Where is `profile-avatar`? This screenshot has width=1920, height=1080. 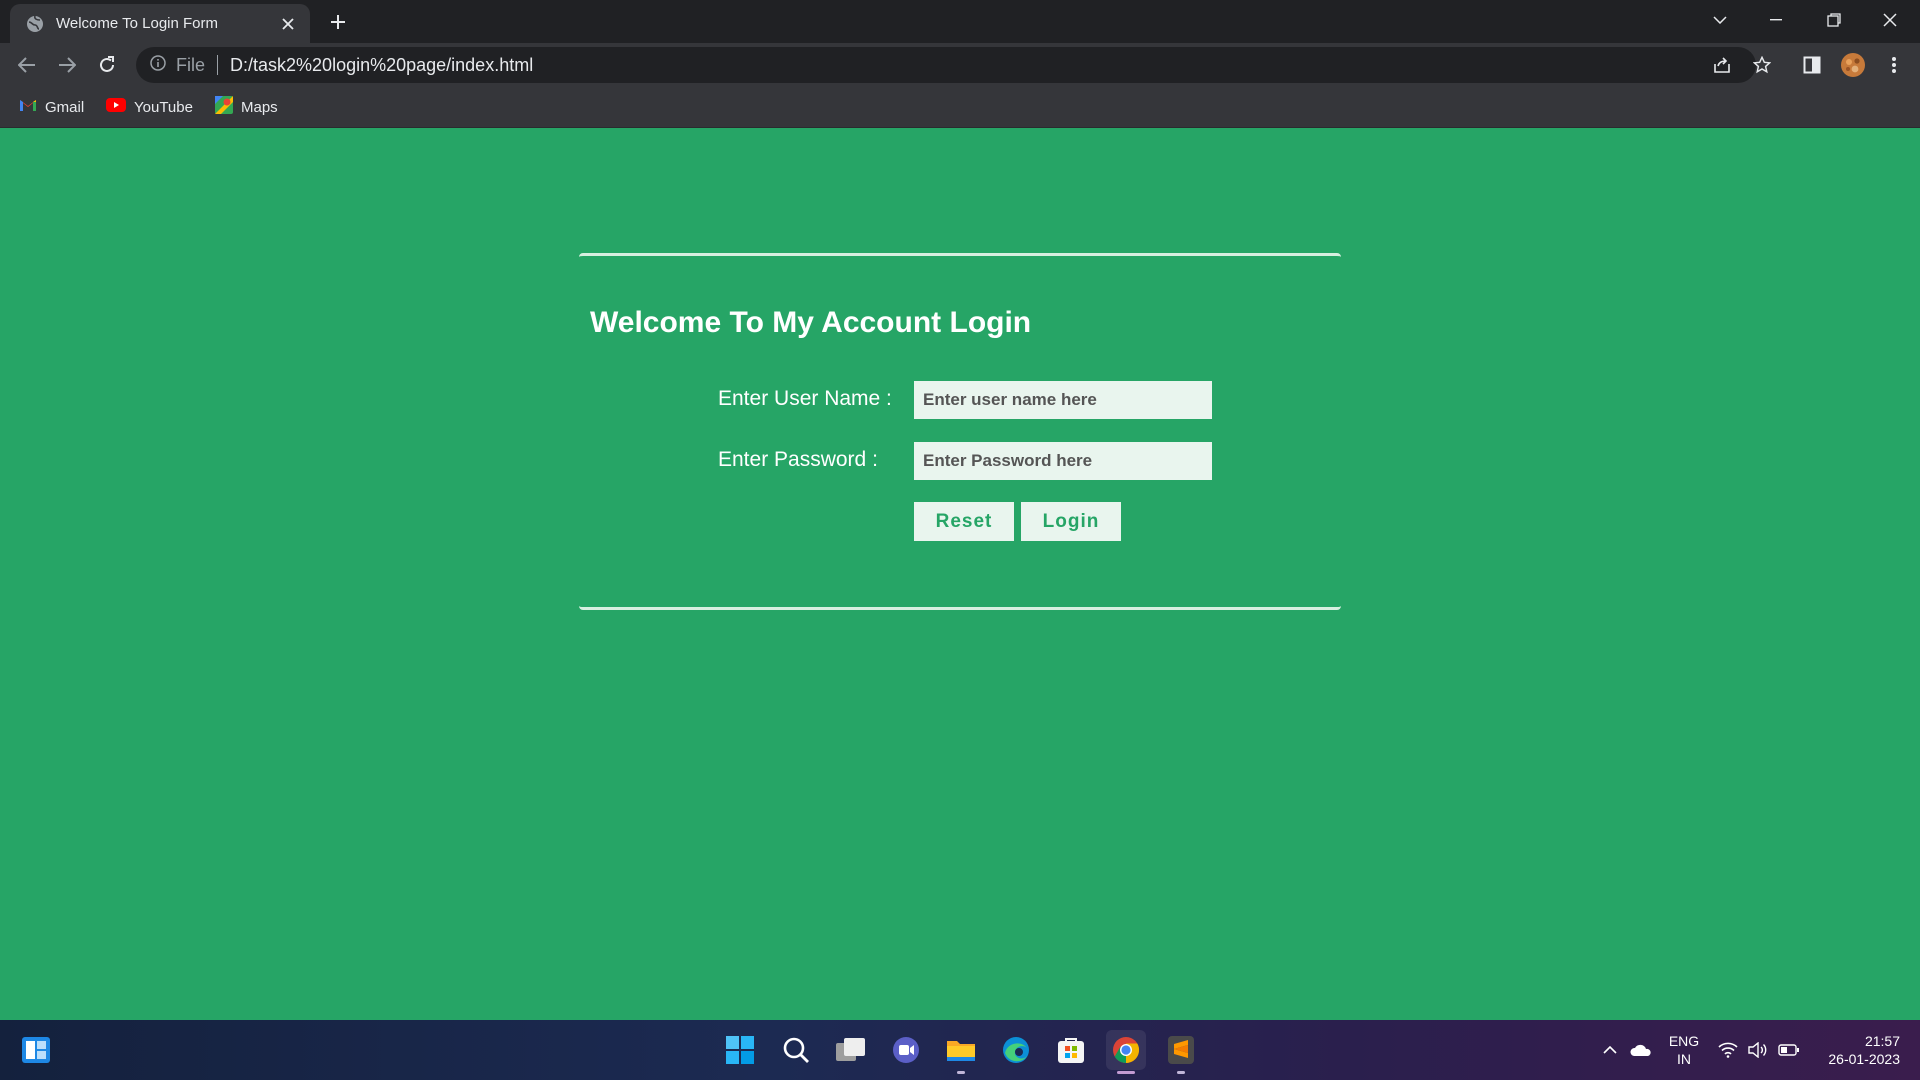
profile-avatar is located at coordinates (1853, 65).